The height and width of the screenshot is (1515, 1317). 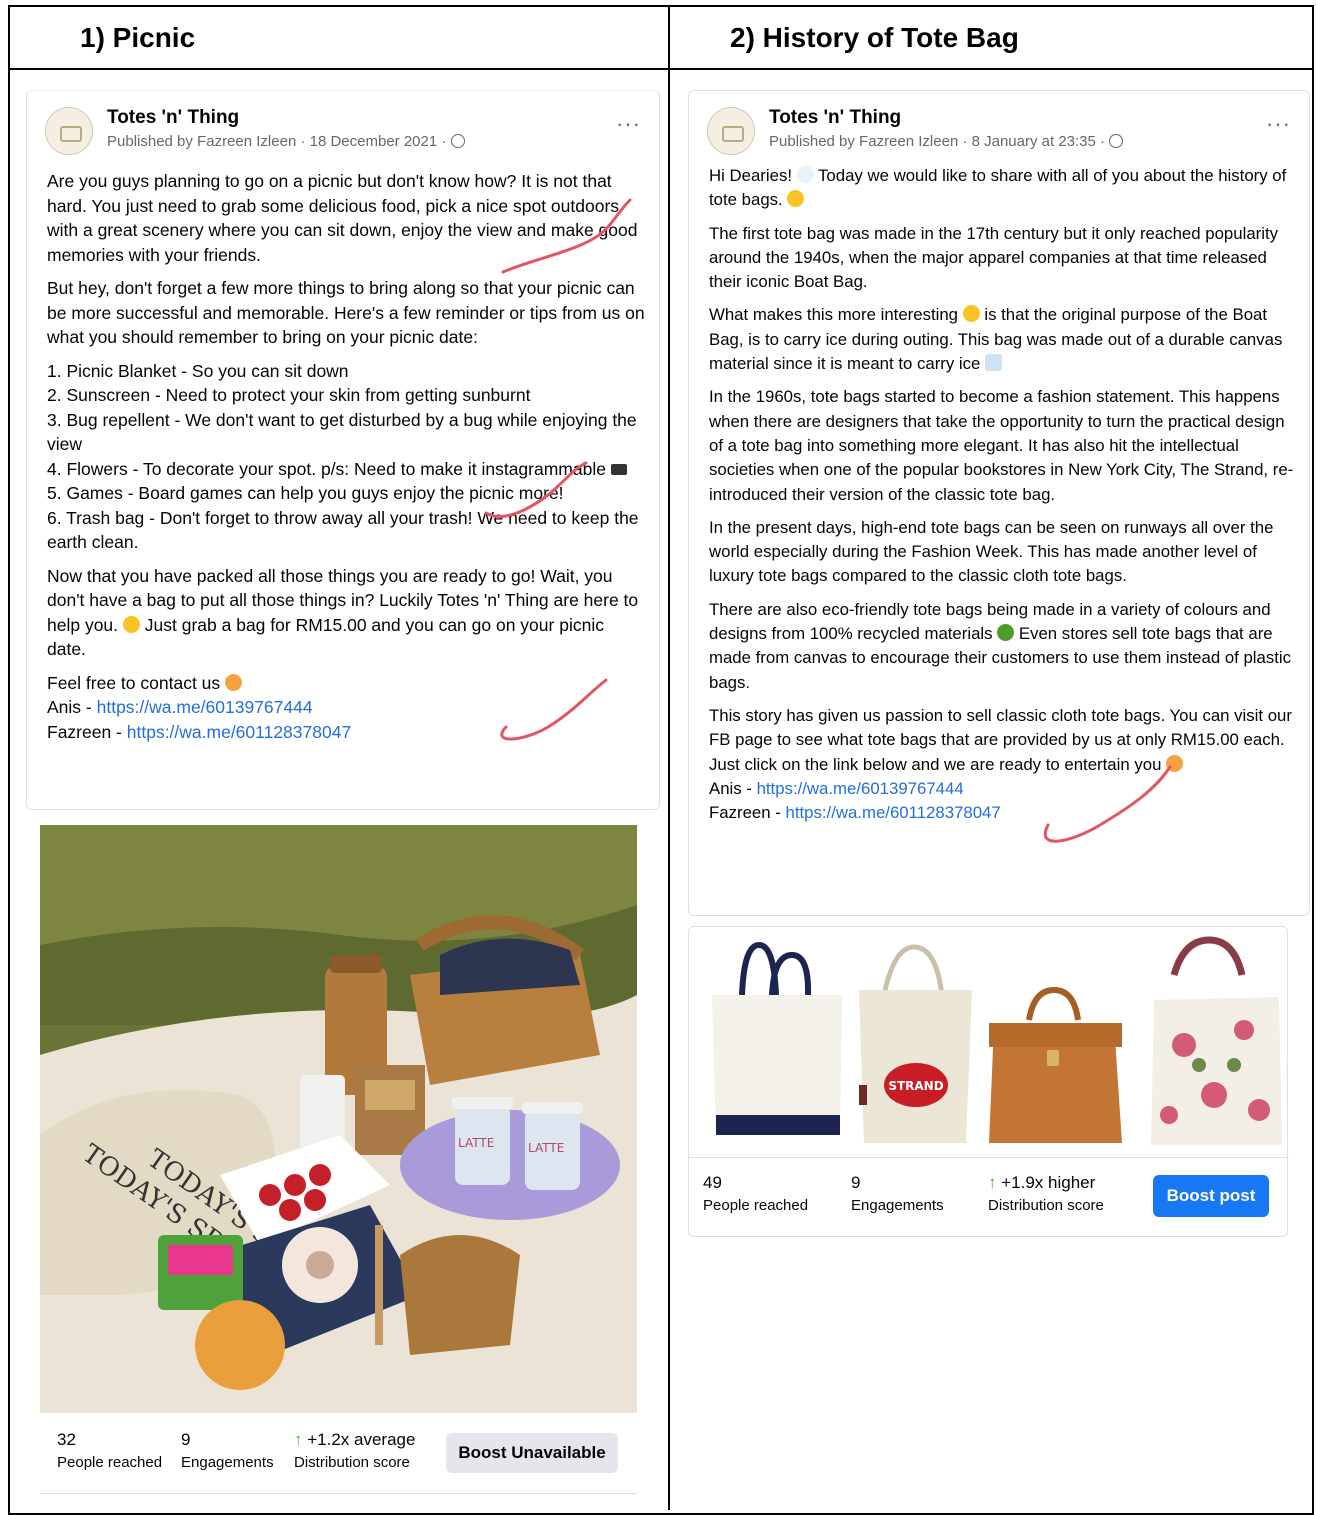 What do you see at coordinates (874, 37) in the screenshot?
I see `column-title-history: 2) History of Tote Bag` at bounding box center [874, 37].